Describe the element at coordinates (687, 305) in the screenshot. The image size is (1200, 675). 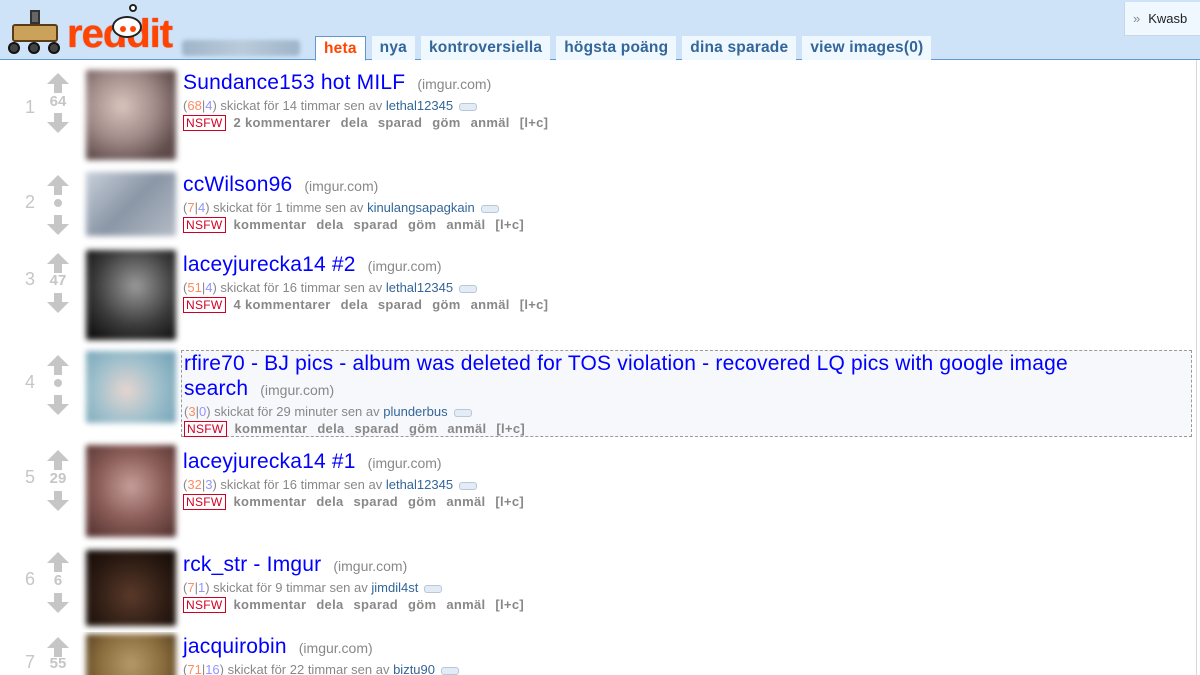
I see `post-buttons: NSFW 4 kommentarer dela sparad göm anmäl [l+c]` at that location.